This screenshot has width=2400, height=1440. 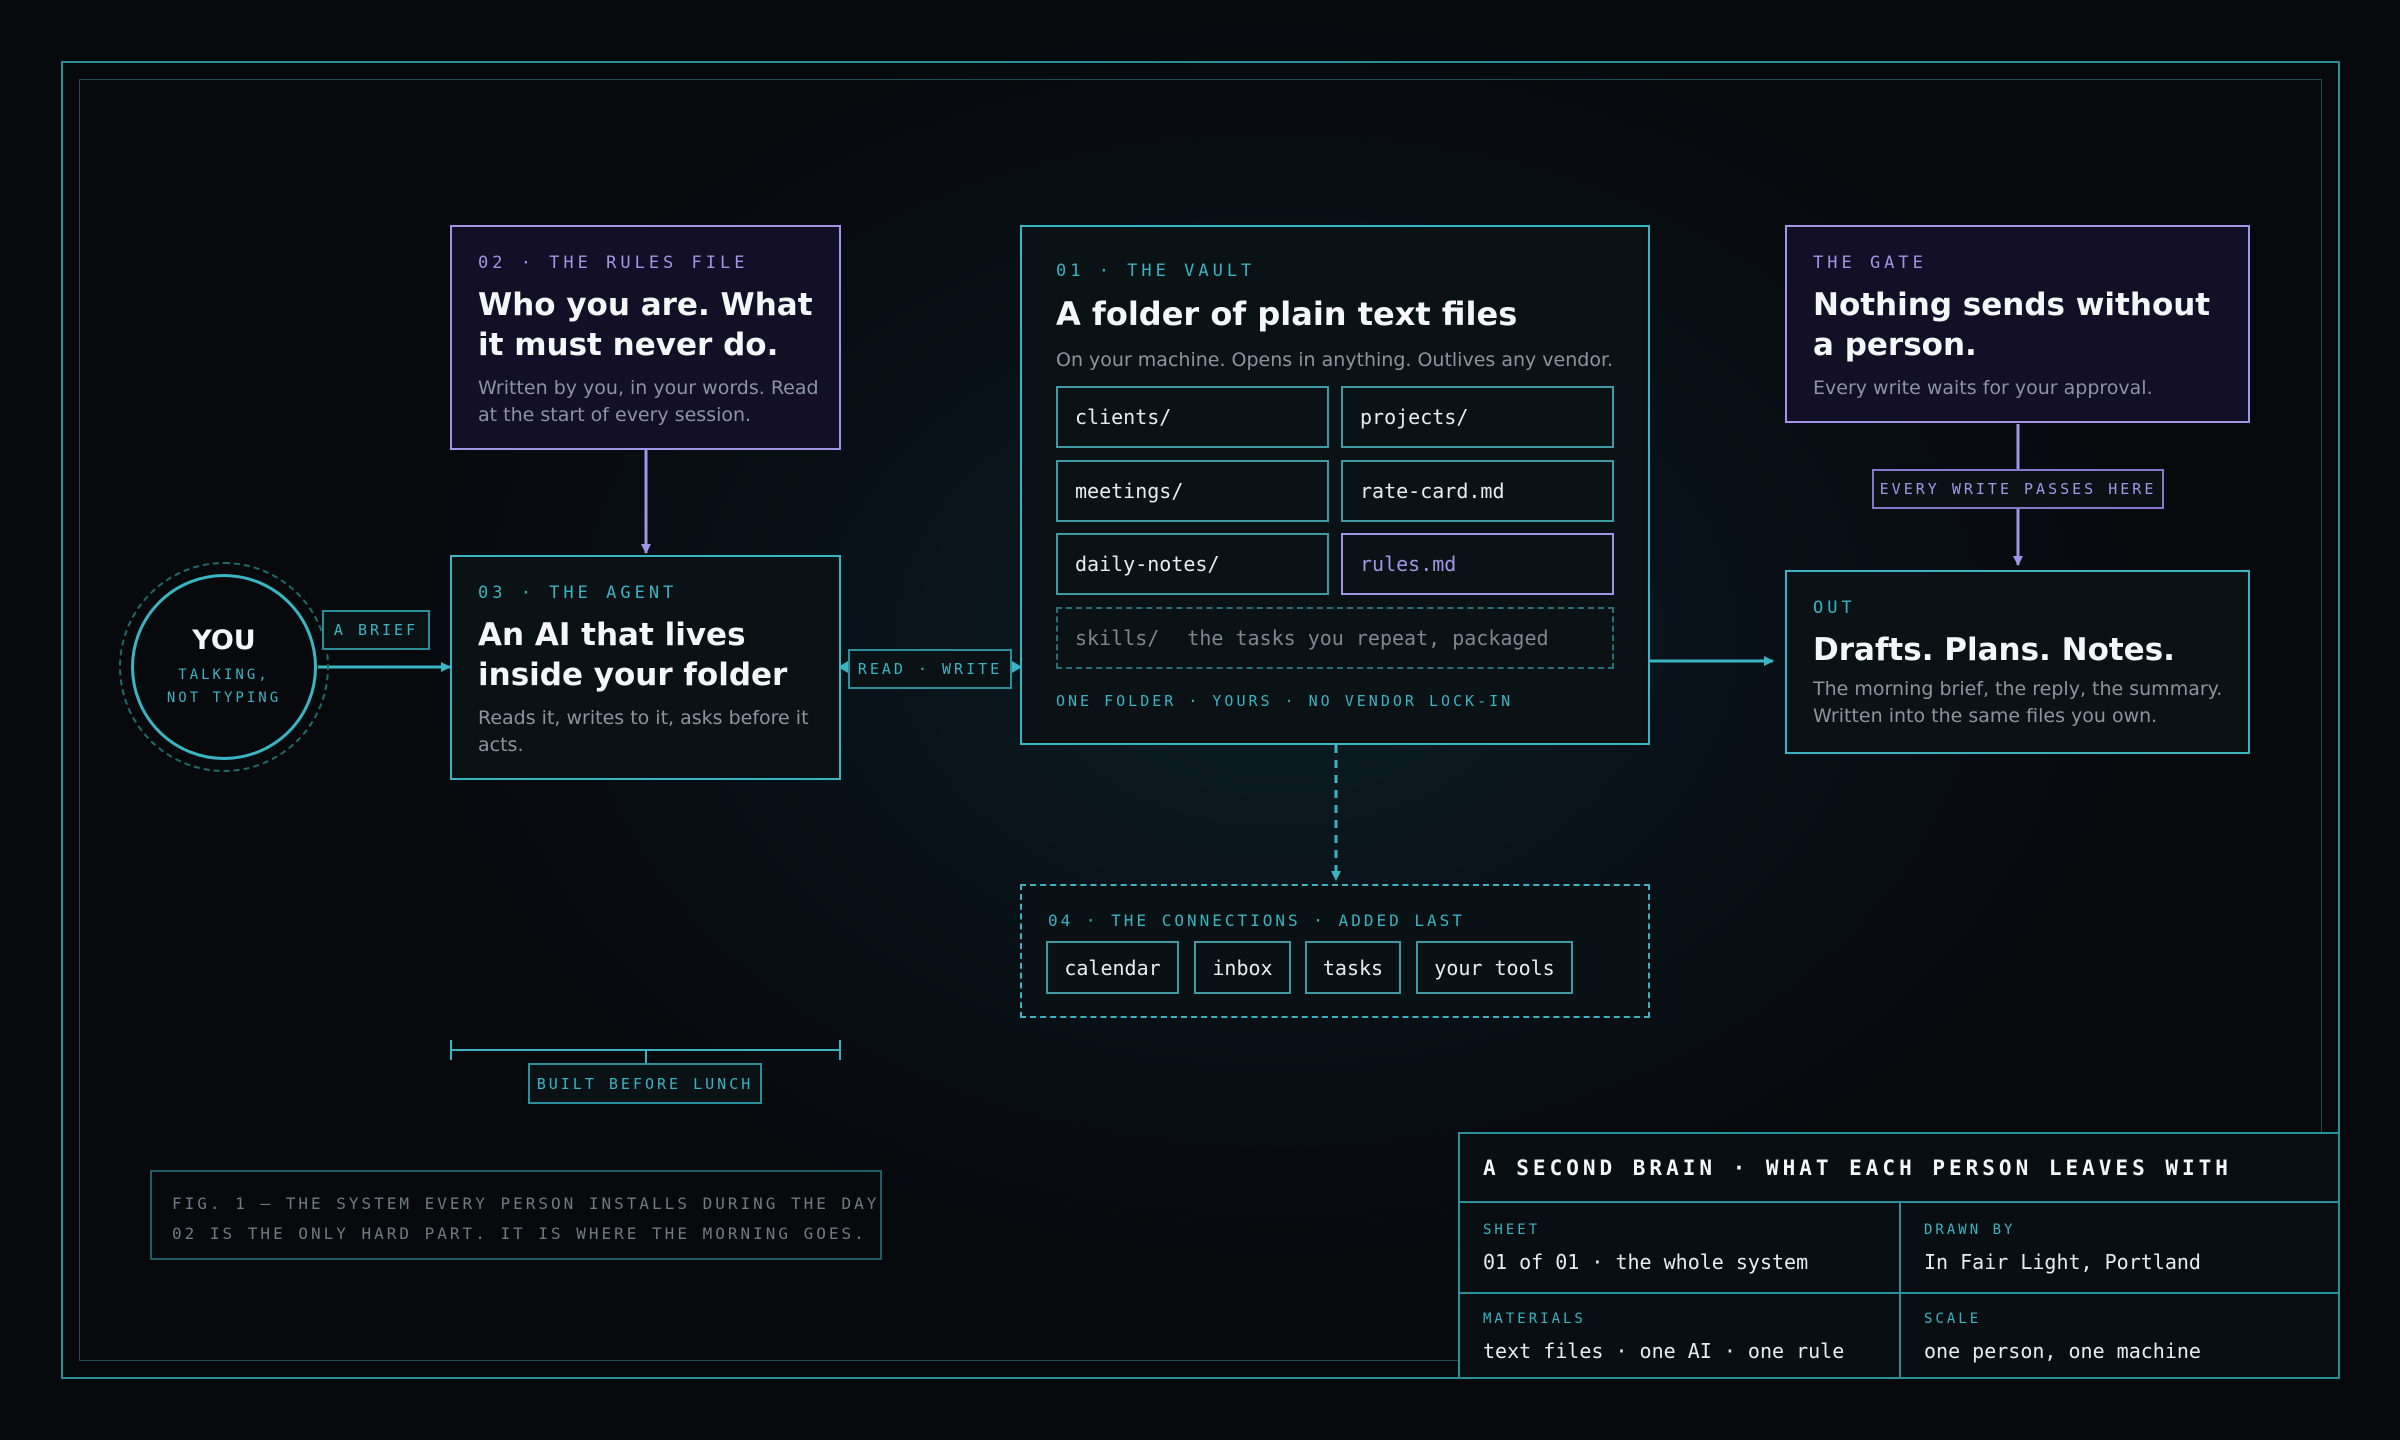 I want to click on gate-title: Nothing sends without a person., so click(x=2012, y=325).